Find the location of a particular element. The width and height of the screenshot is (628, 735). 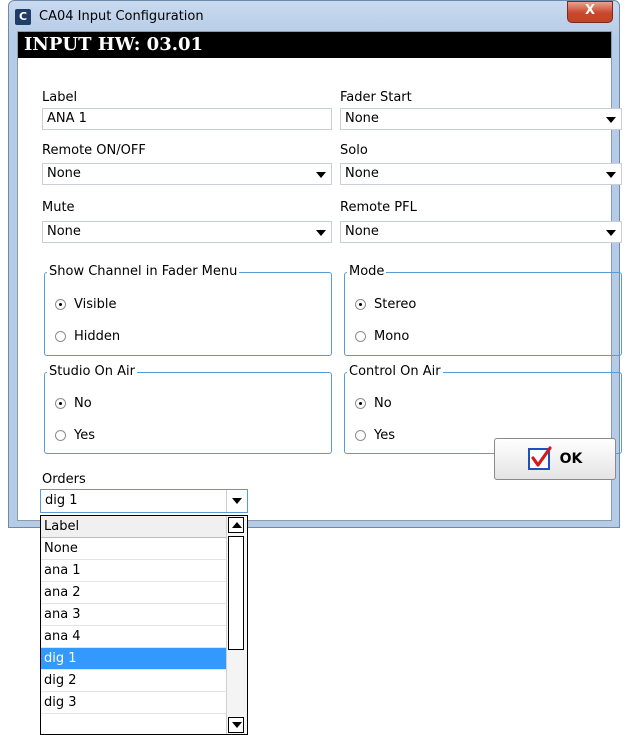

remote-pfl-label: Remote PFL is located at coordinates (378, 207).